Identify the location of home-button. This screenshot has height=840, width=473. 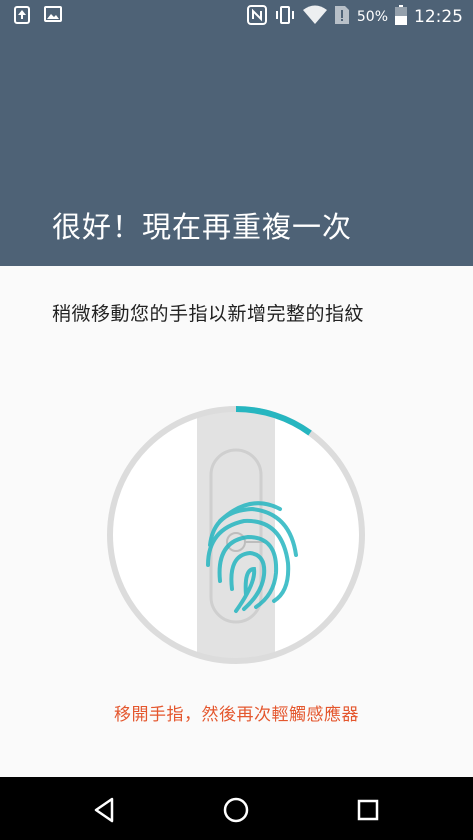
(236, 810).